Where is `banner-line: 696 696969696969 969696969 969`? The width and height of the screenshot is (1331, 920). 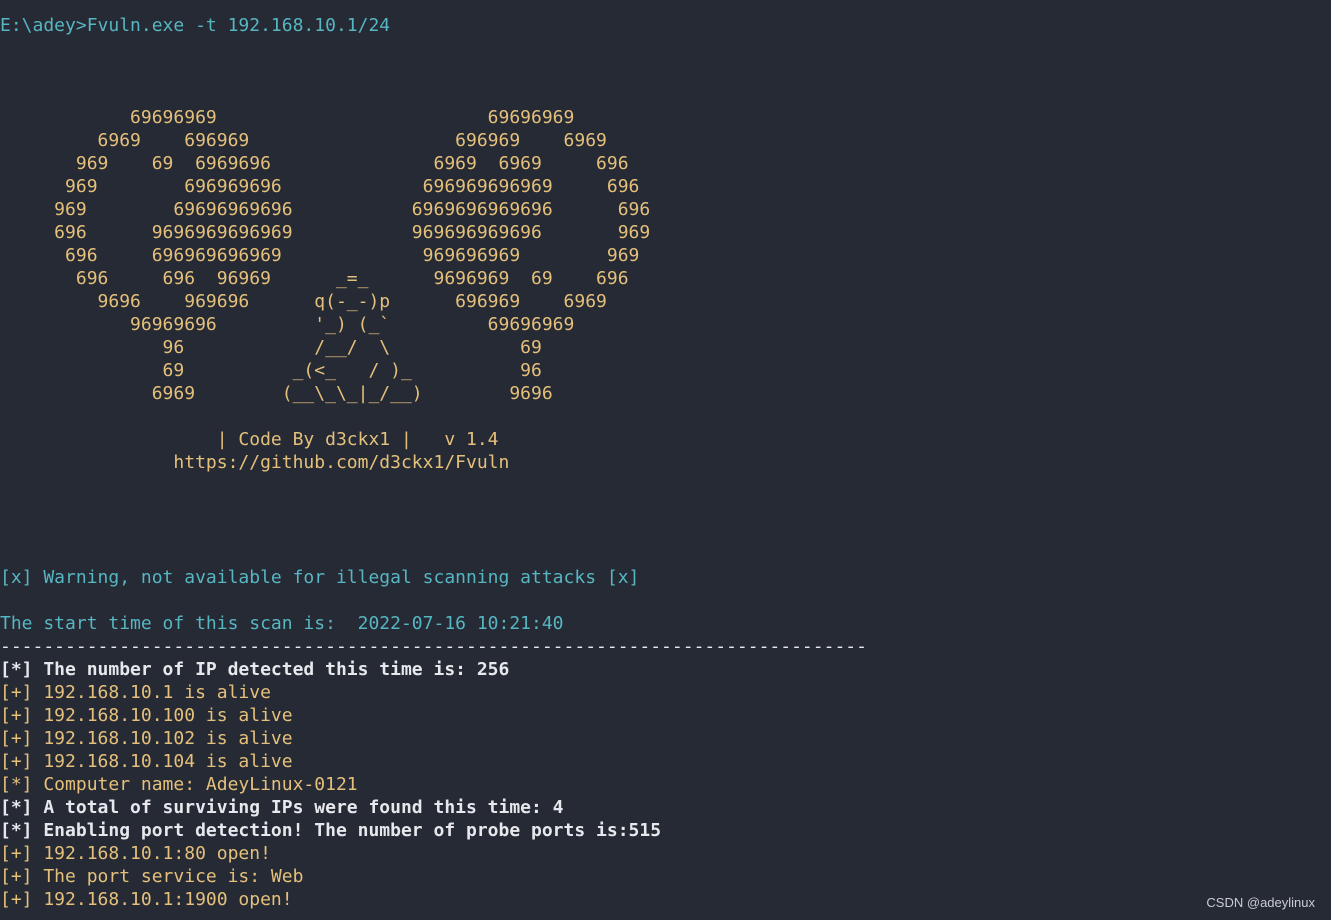
banner-line: 696 696969696969 969696969 969 is located at coordinates (320, 255).